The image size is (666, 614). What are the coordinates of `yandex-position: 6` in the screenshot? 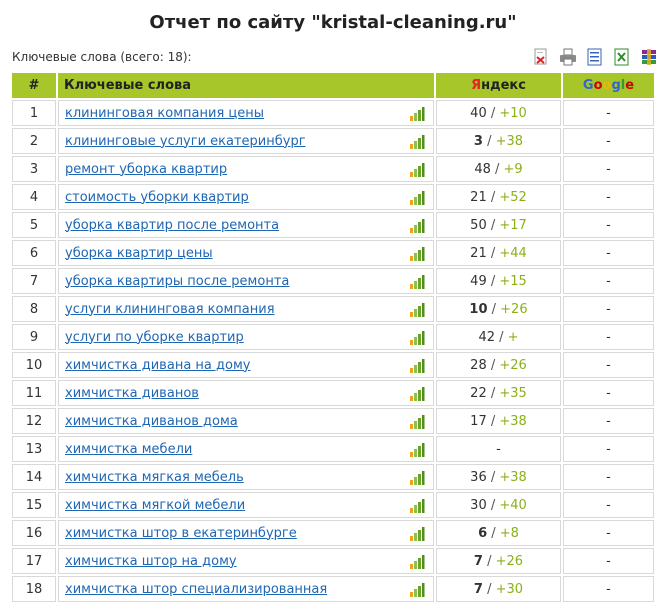 It's located at (483, 533).